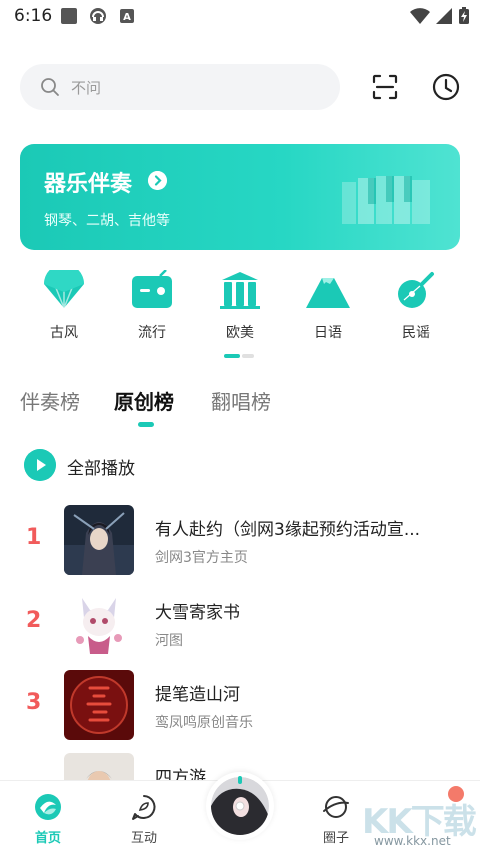 This screenshot has width=480, height=853. What do you see at coordinates (240, 356) in the screenshot?
I see `category-page-indicator` at bounding box center [240, 356].